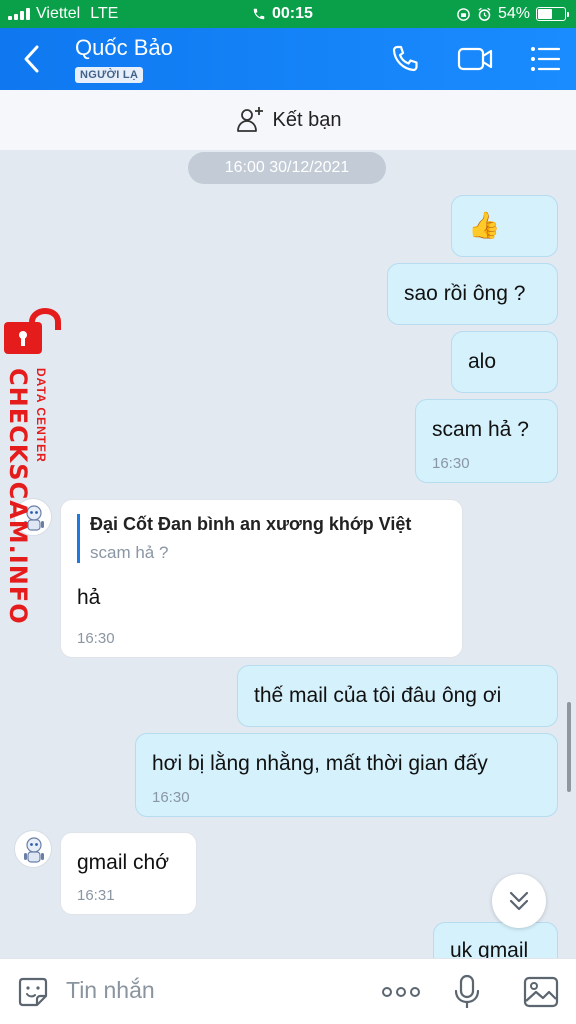 The width and height of the screenshot is (576, 1024). I want to click on add-friend-label: Kết bạn, so click(307, 119).